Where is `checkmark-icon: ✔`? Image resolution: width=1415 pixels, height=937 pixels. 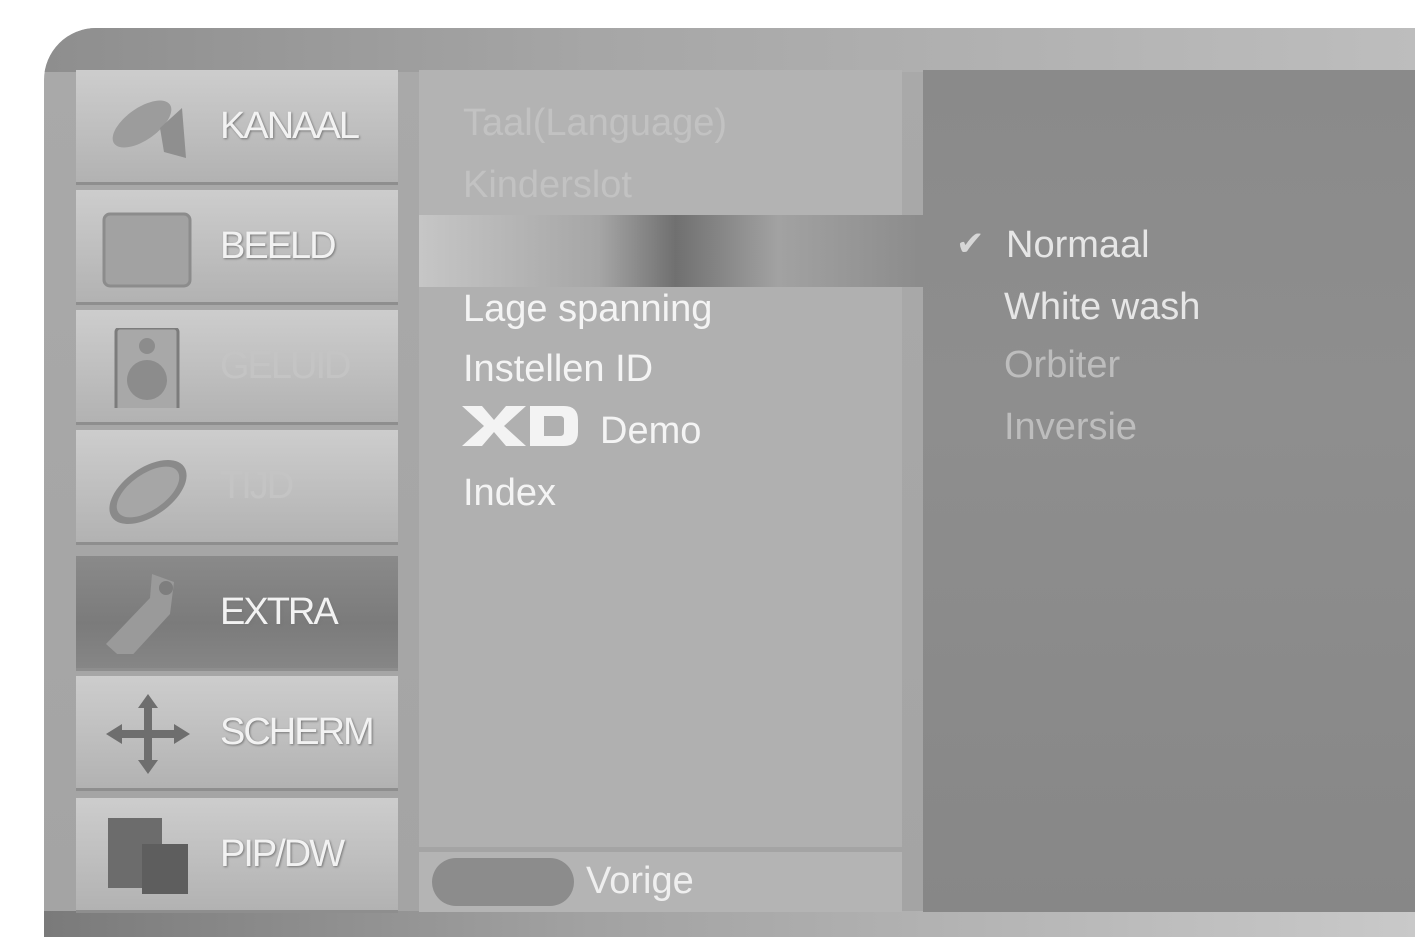
checkmark-icon: ✔ is located at coordinates (970, 244).